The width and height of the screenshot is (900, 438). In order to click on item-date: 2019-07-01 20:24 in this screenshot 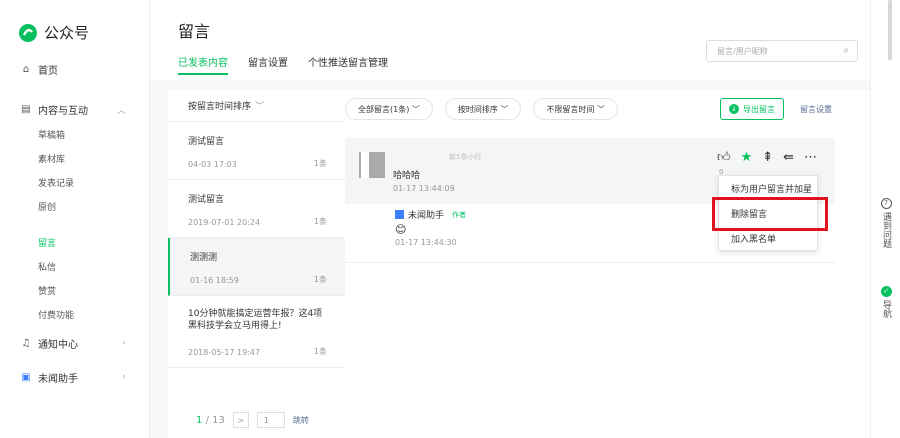, I will do `click(224, 222)`.